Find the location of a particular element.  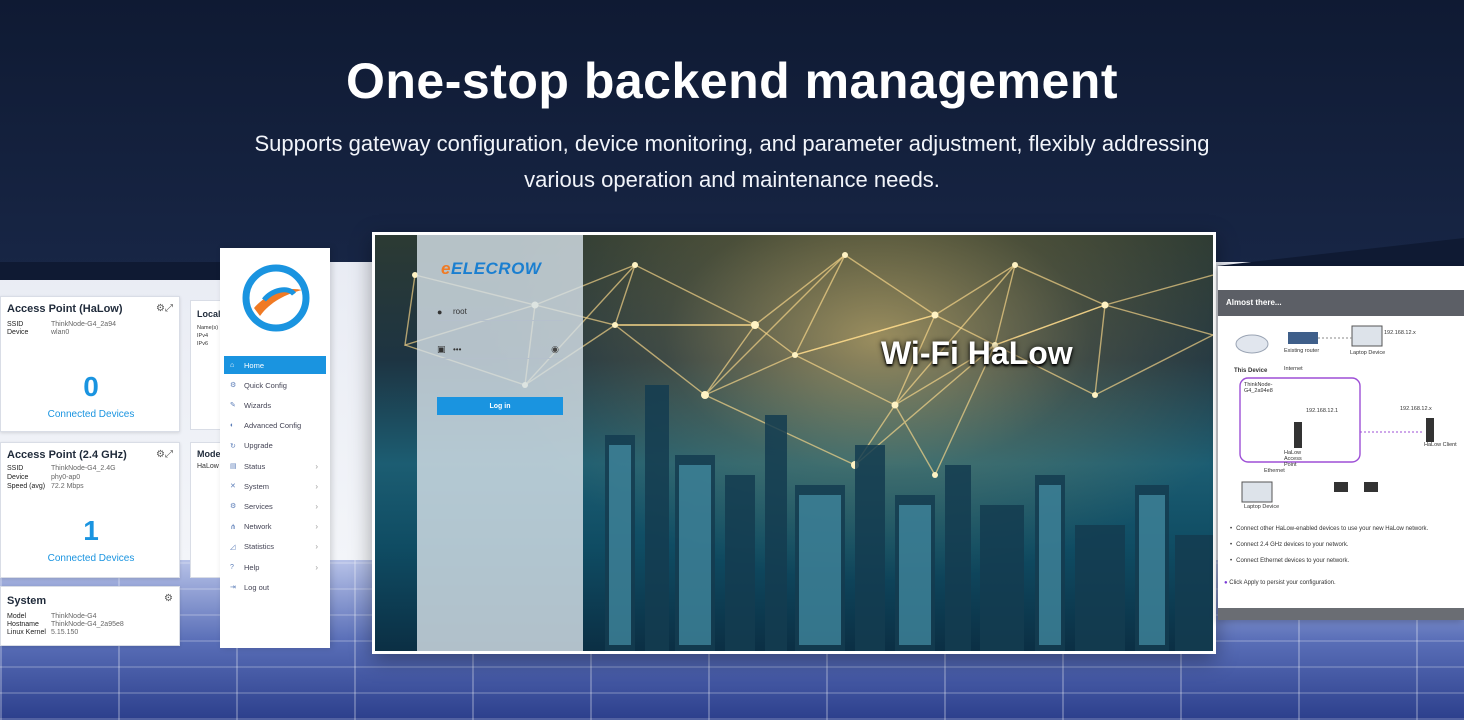

username-value: root is located at coordinates (460, 311).